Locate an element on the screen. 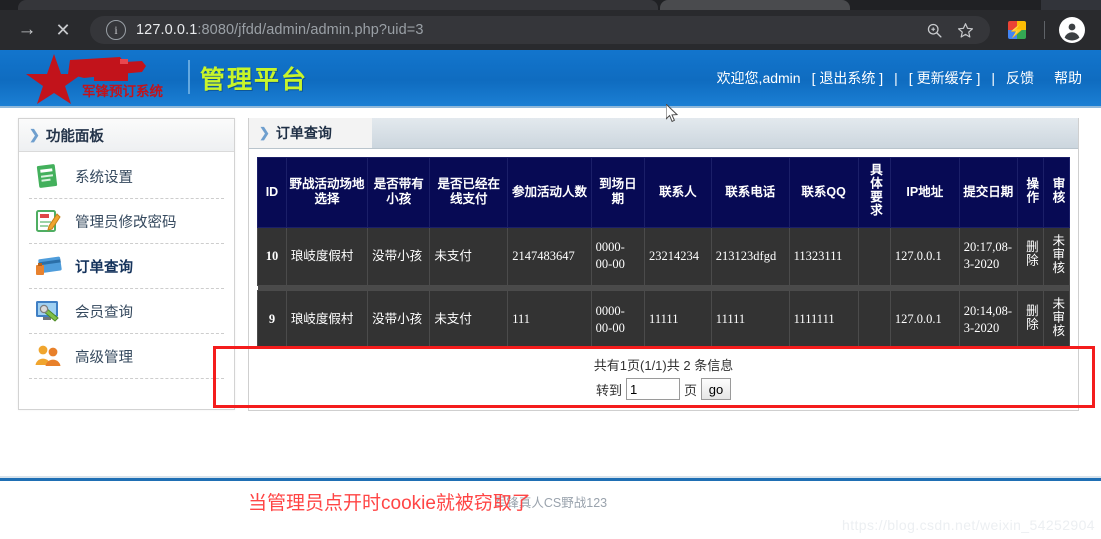 This screenshot has height=539, width=1101. sidebar-title-label: 功能面板 is located at coordinates (74, 136).